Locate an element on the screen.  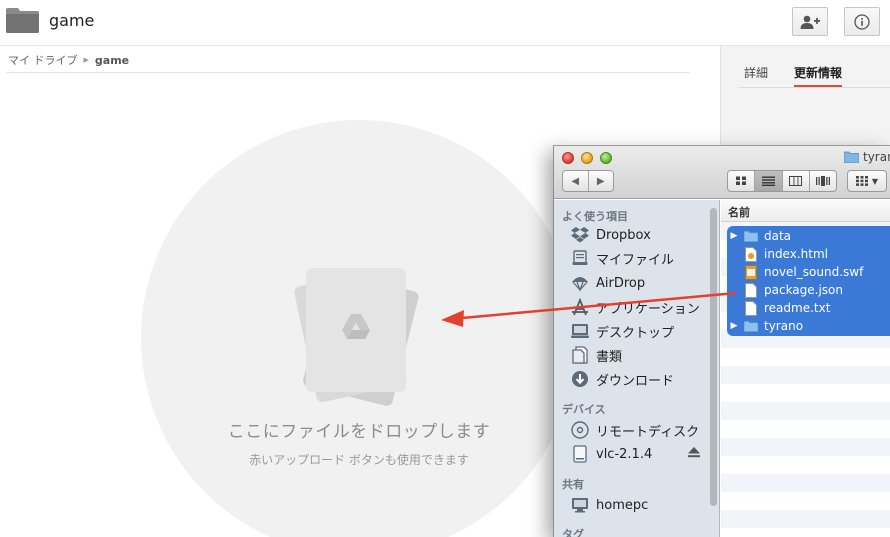
columns-icon is located at coordinates (796, 181).